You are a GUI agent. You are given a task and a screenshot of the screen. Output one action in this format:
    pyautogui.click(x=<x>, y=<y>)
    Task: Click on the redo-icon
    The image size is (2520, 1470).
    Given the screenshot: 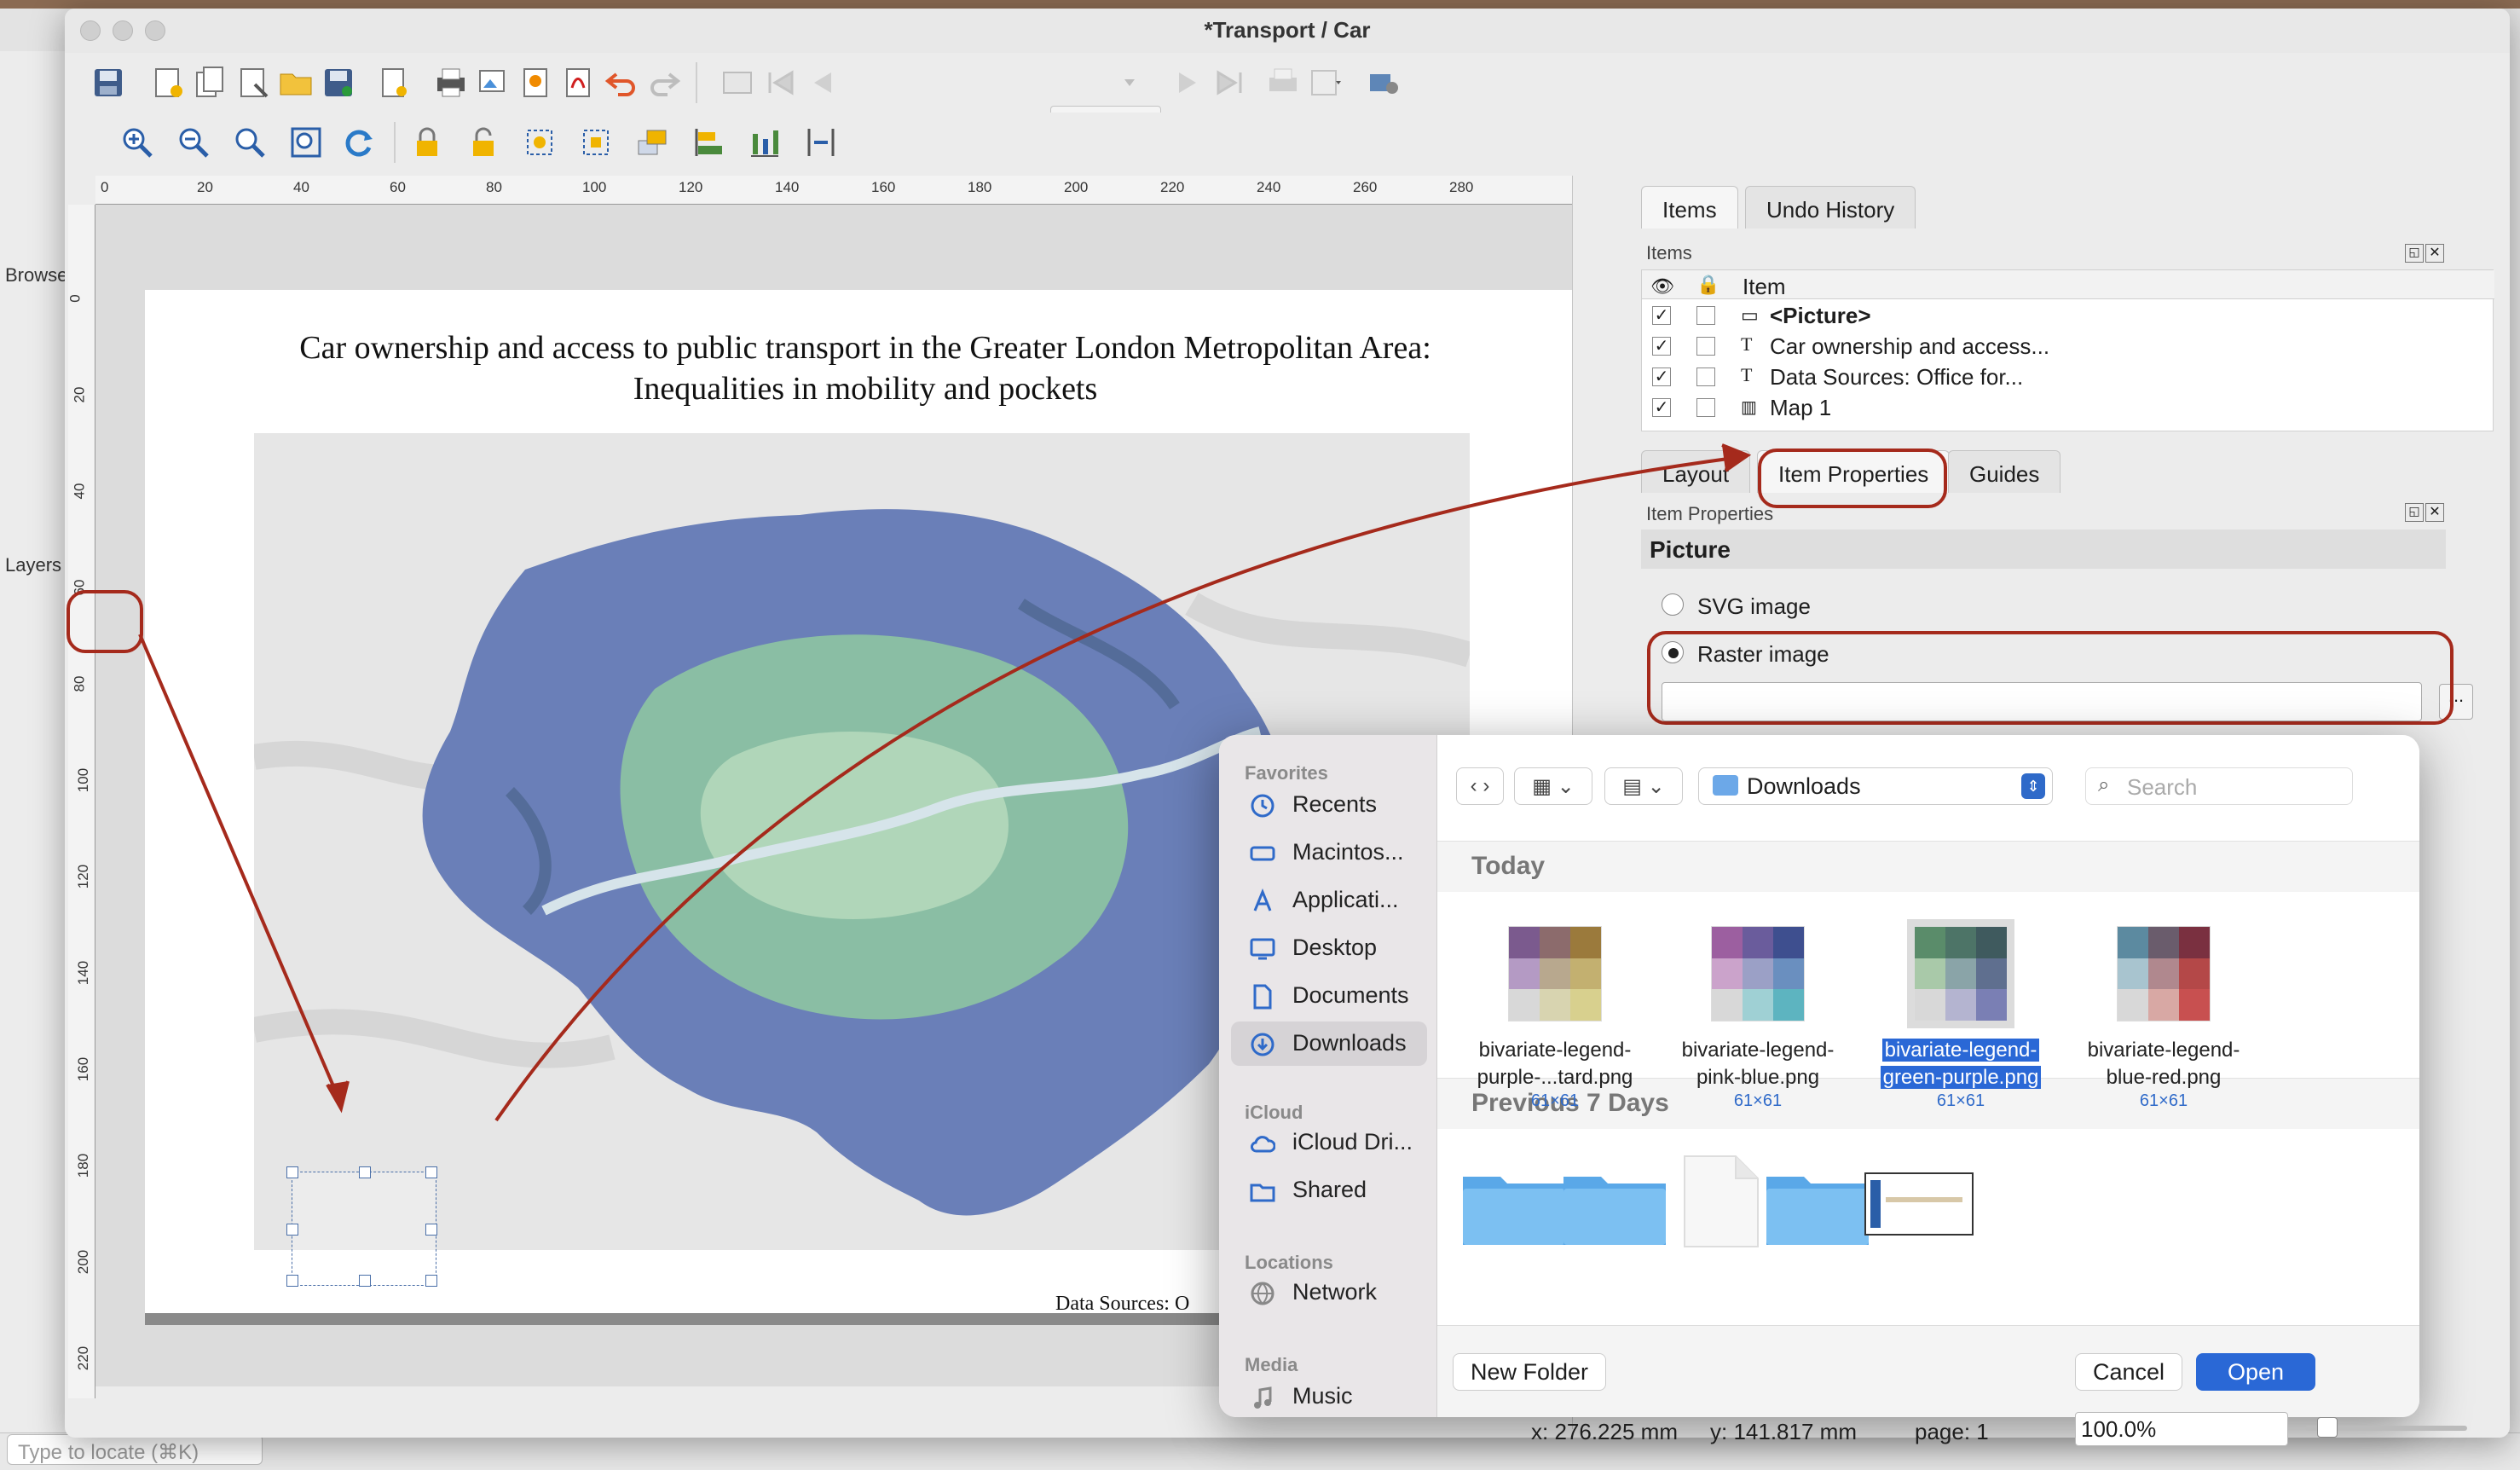 What is the action you would take?
    pyautogui.click(x=664, y=82)
    